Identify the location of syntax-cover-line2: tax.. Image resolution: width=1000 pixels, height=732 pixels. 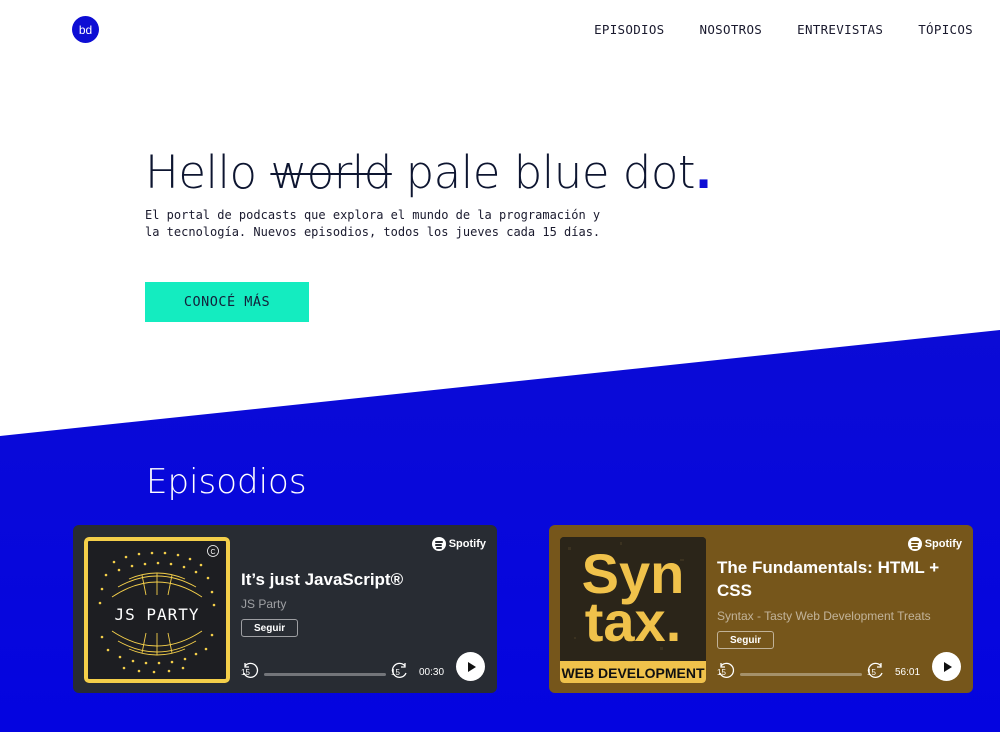
(633, 621).